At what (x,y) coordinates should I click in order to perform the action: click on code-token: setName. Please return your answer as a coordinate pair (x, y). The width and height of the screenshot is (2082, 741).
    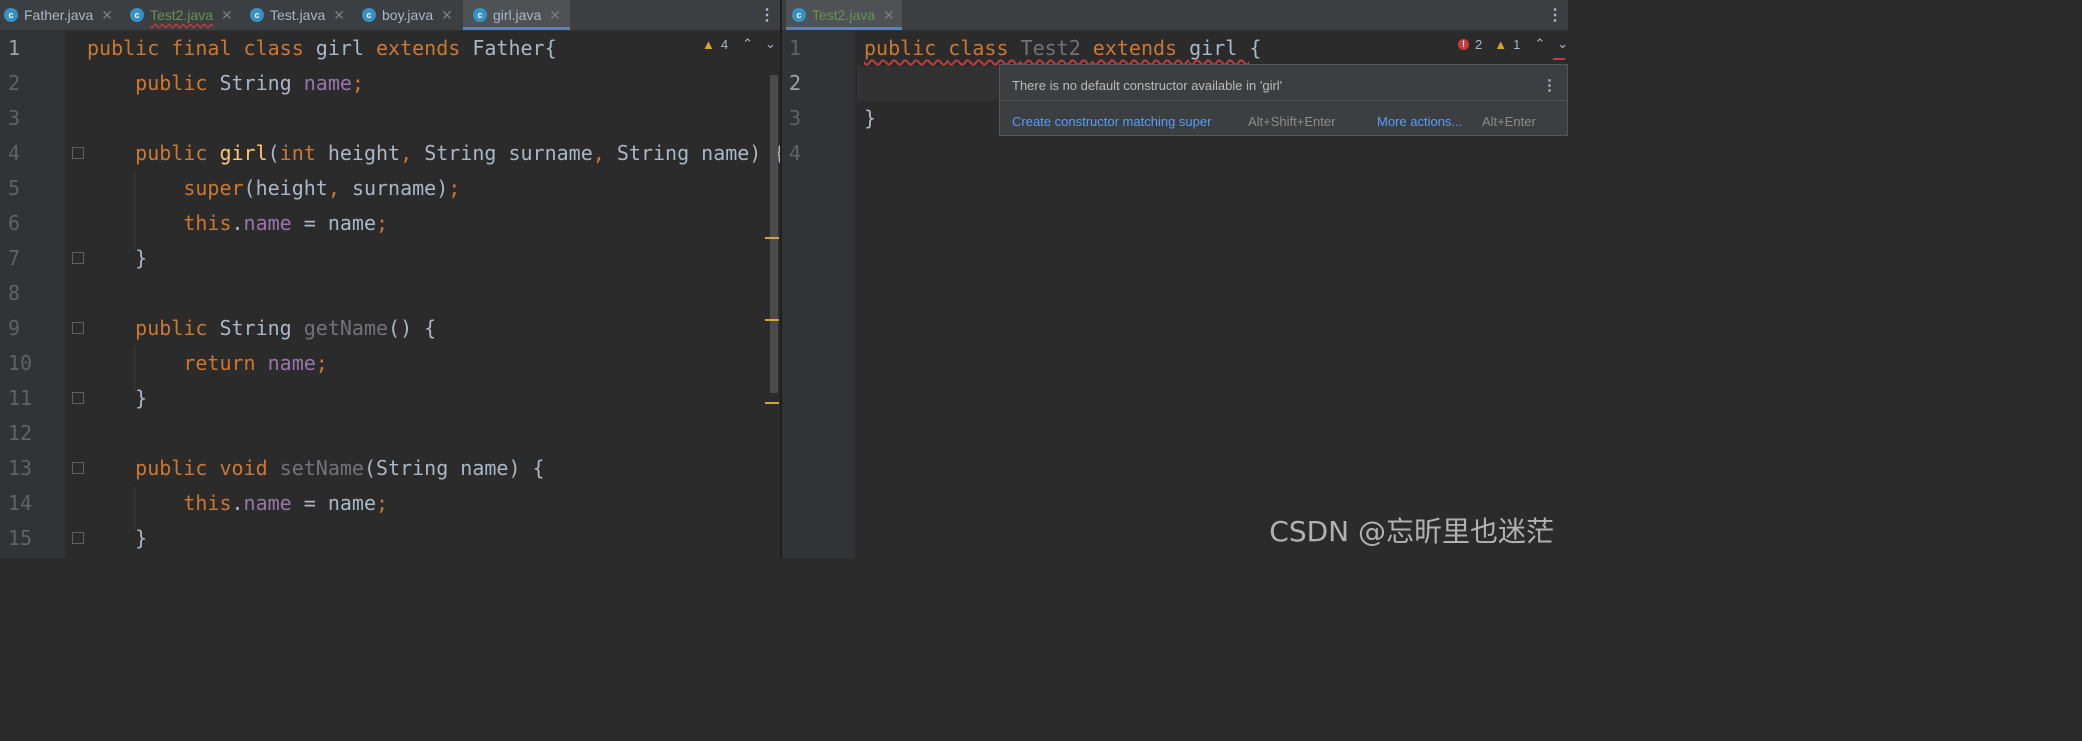
    Looking at the image, I should click on (321, 468).